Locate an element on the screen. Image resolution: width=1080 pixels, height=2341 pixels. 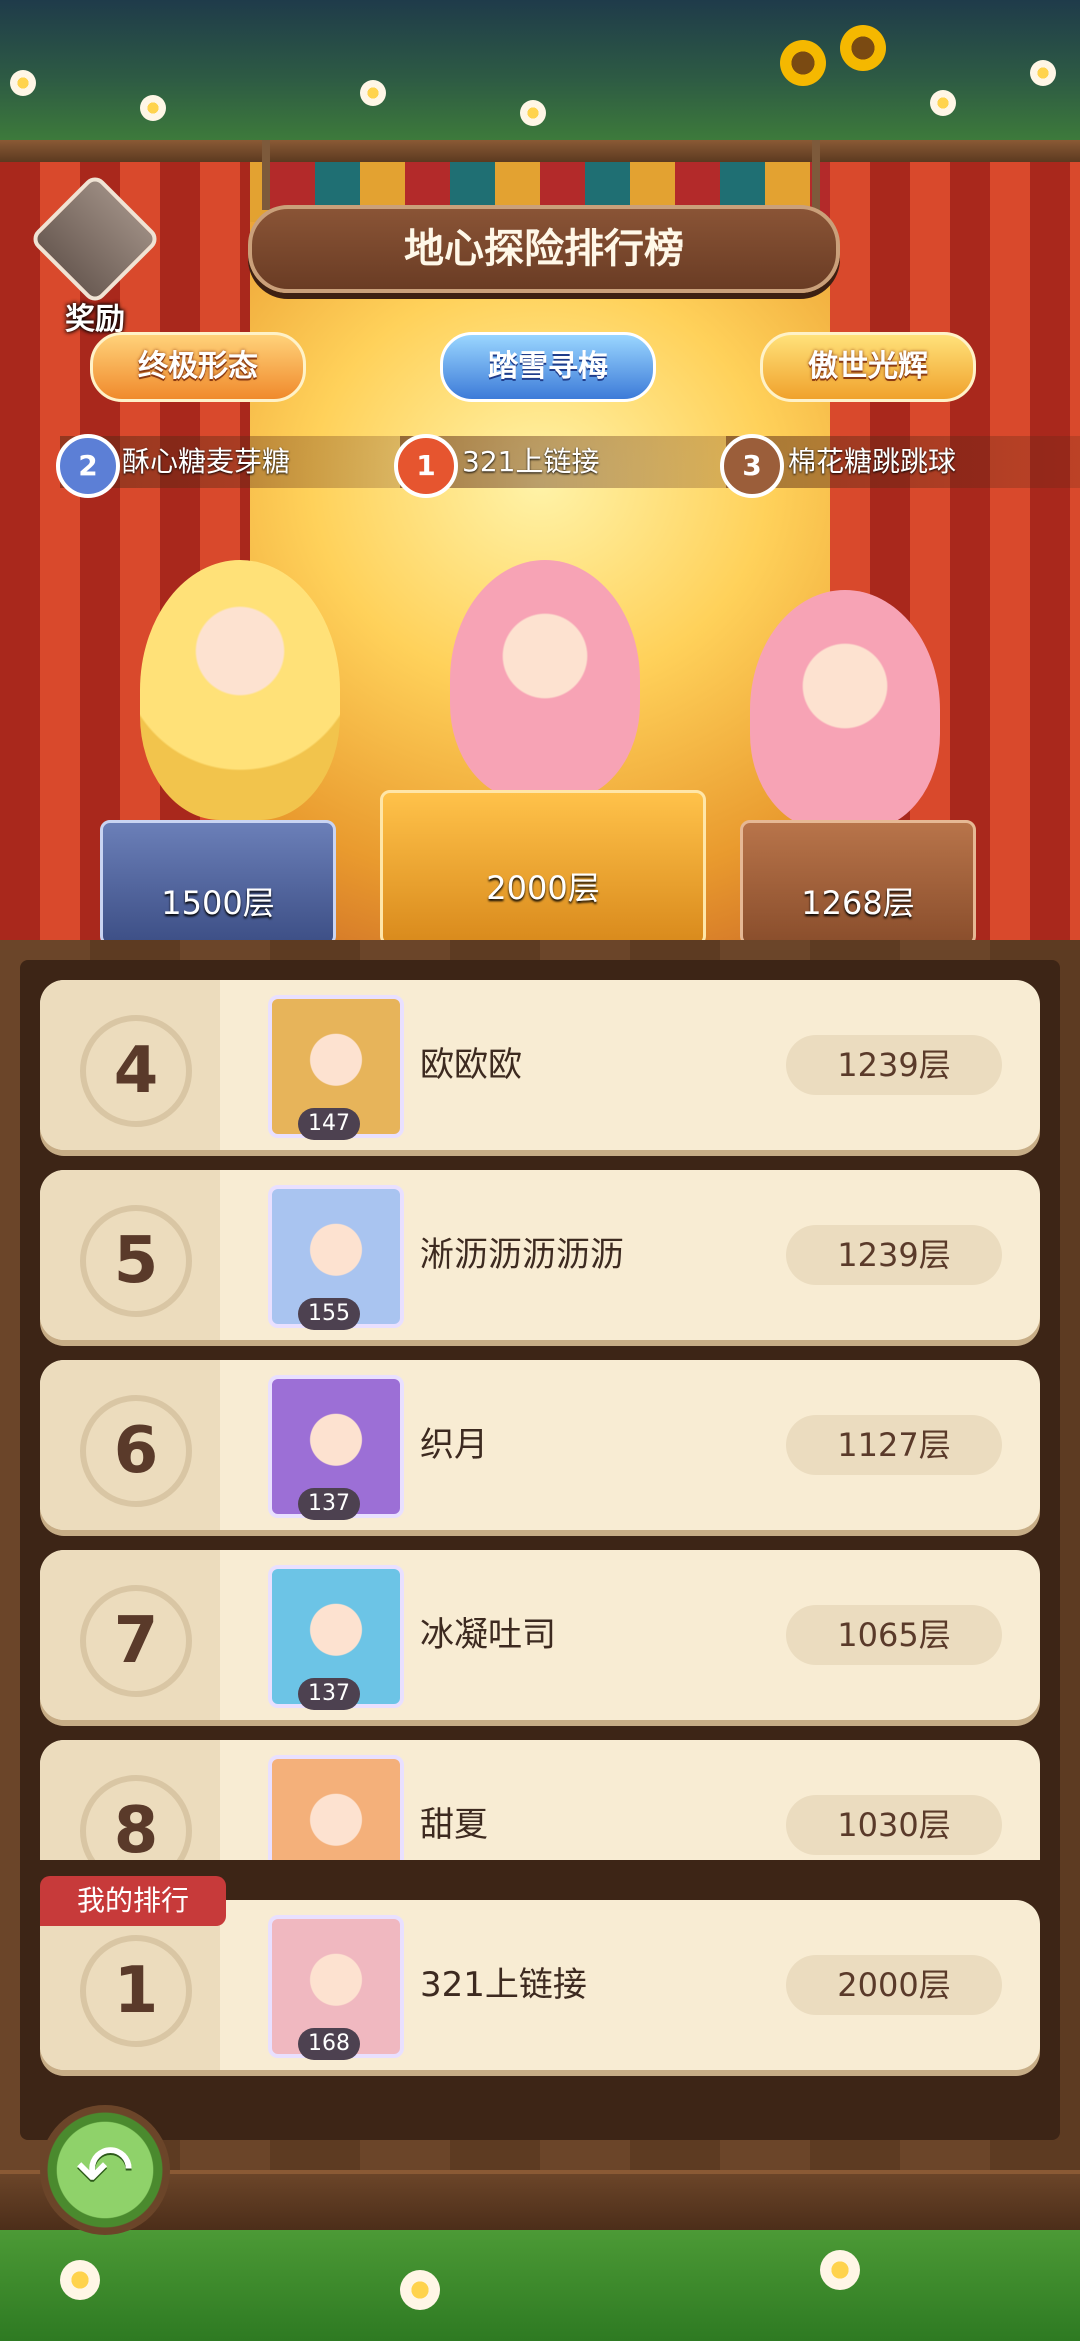
player-name: 甜夏 is located at coordinates (454, 1825).